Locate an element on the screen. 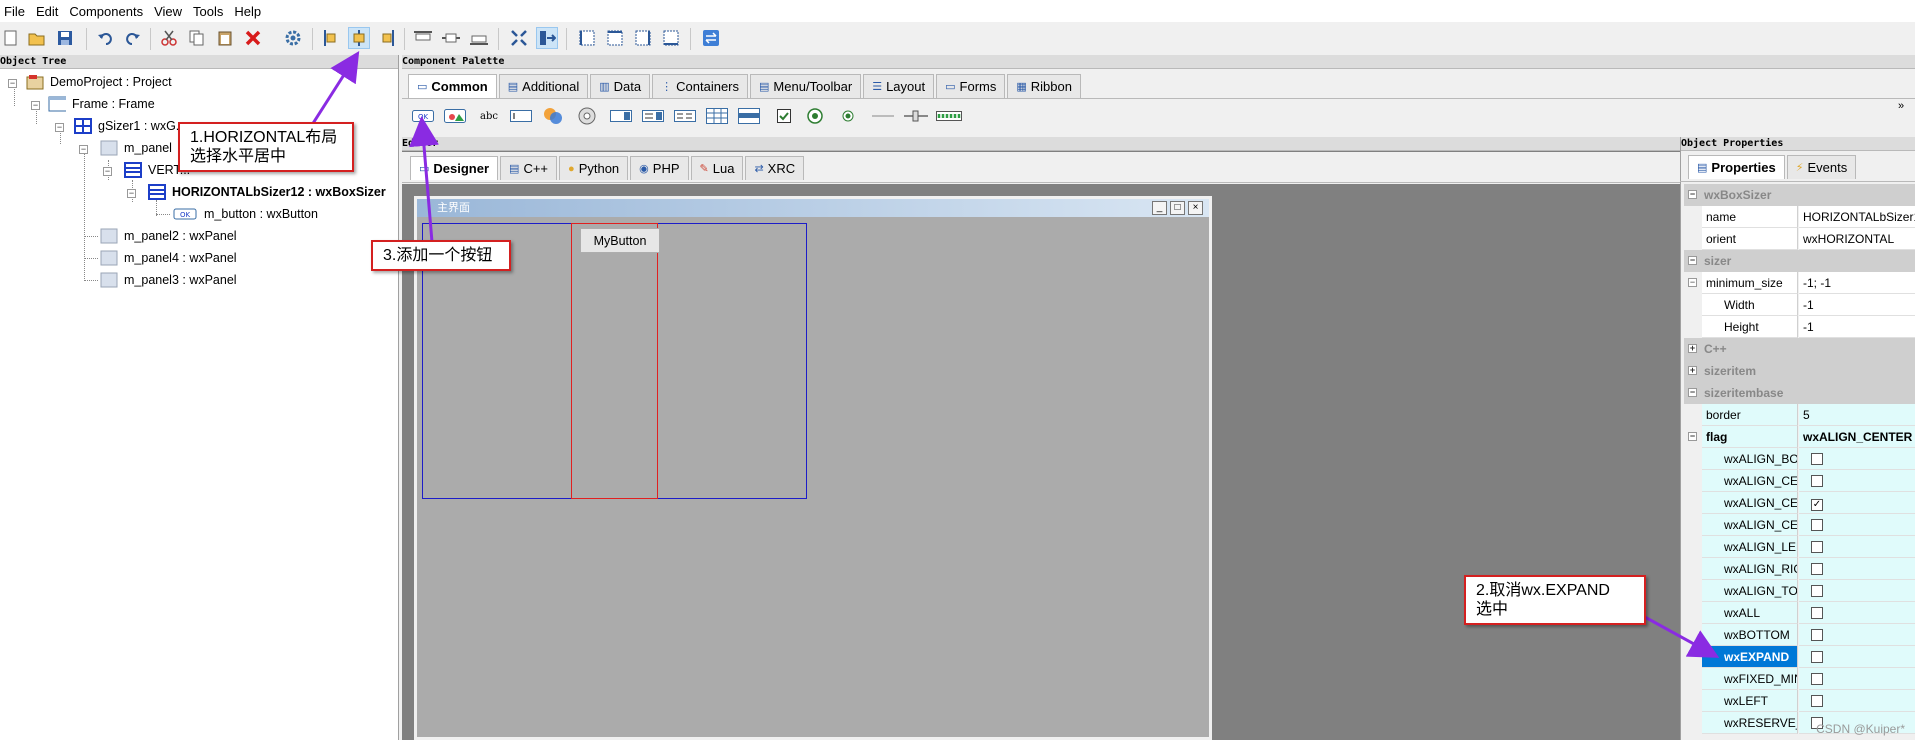 The width and height of the screenshot is (1915, 740). tab-forms: ▭ Forms is located at coordinates (971, 86).